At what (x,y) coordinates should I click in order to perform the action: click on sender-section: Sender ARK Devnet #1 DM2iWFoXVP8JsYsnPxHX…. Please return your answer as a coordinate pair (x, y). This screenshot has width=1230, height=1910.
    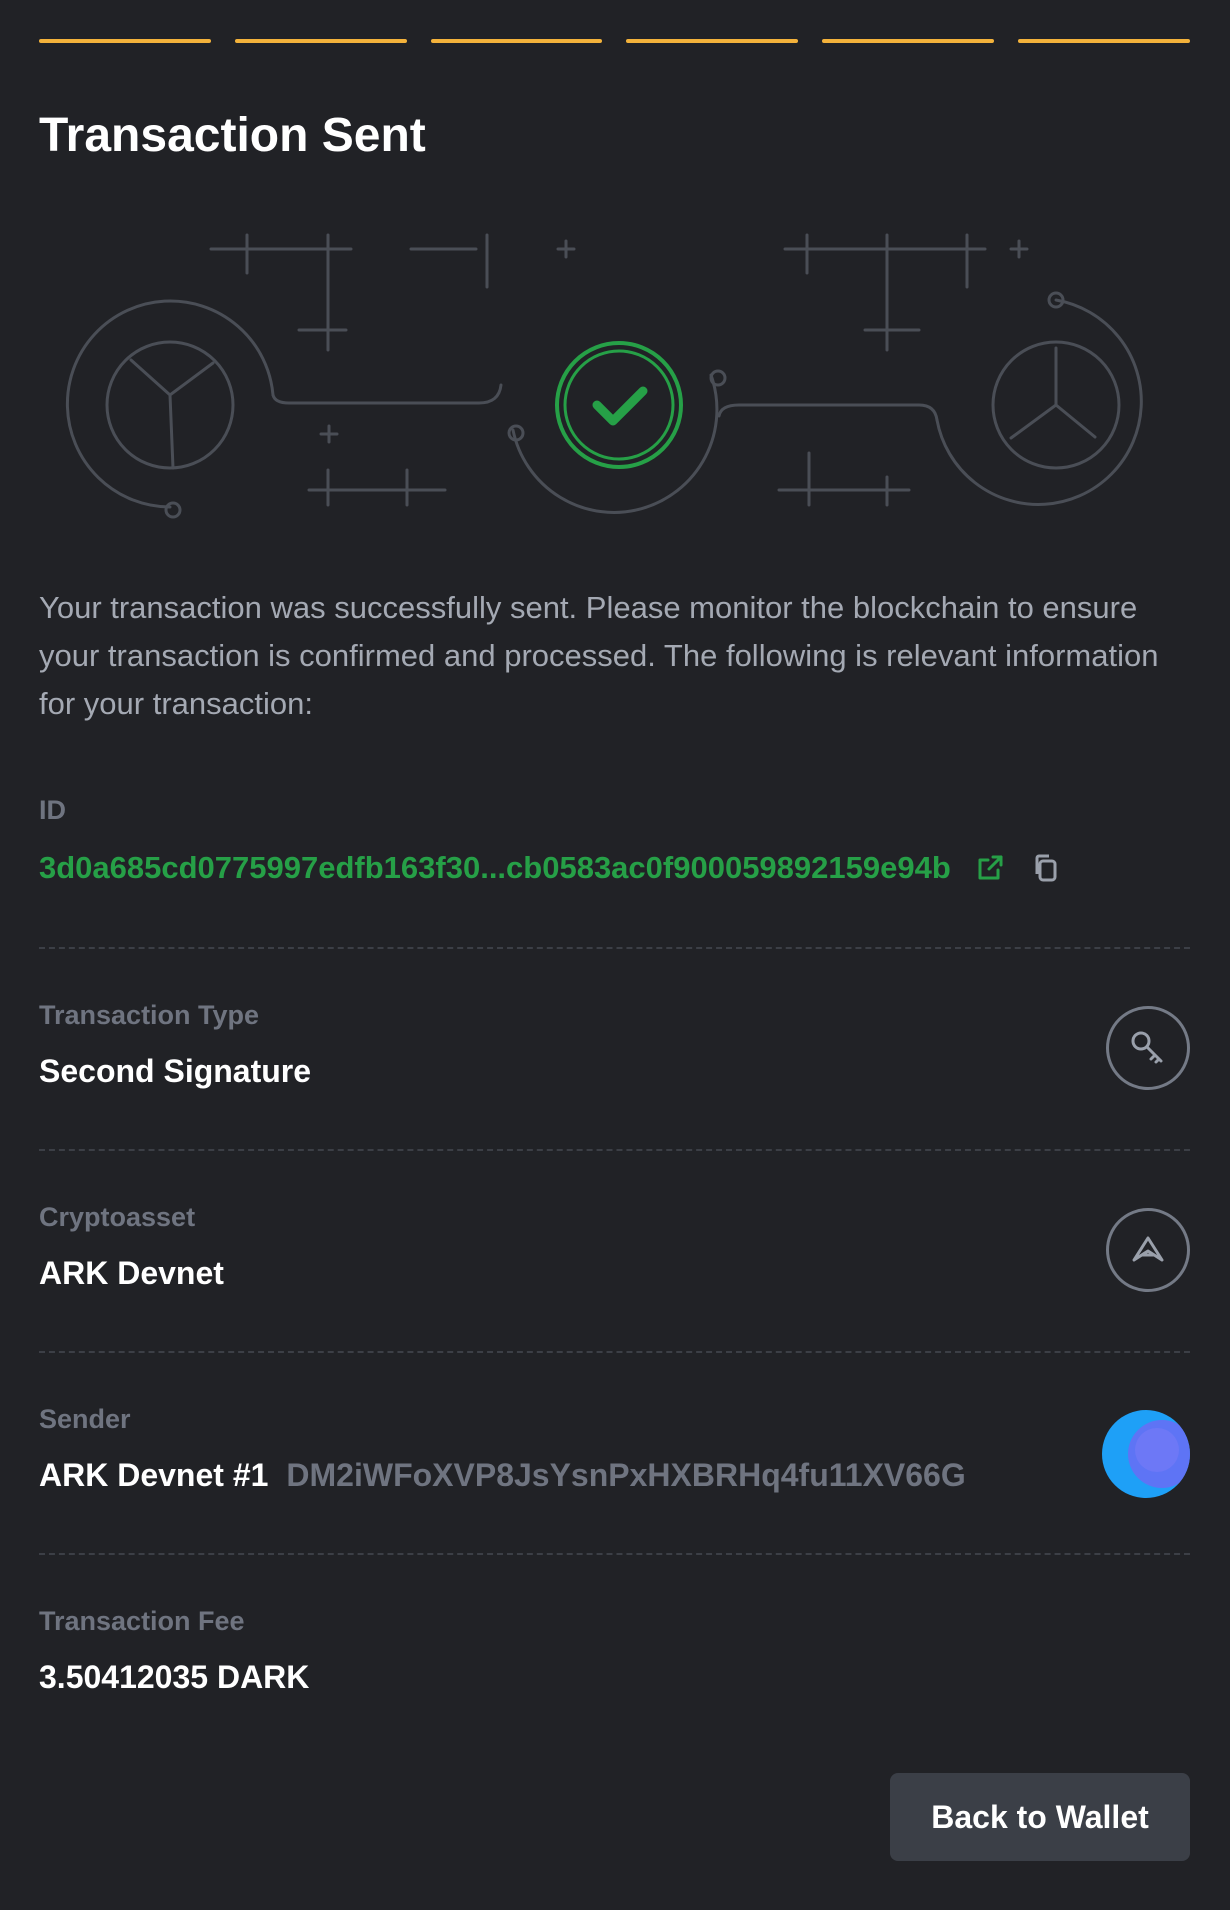
    Looking at the image, I should click on (614, 1451).